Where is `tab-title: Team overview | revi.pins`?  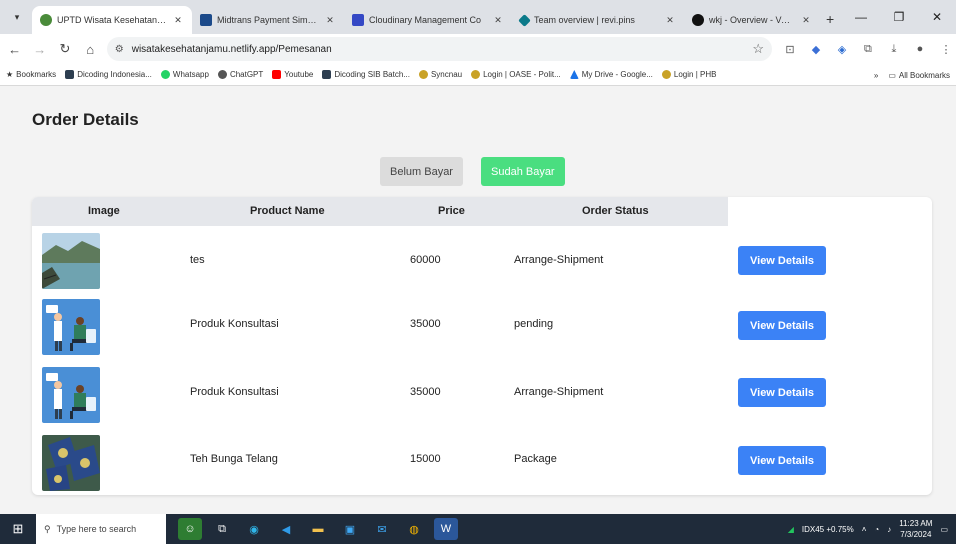 tab-title: Team overview | revi.pins is located at coordinates (584, 20).